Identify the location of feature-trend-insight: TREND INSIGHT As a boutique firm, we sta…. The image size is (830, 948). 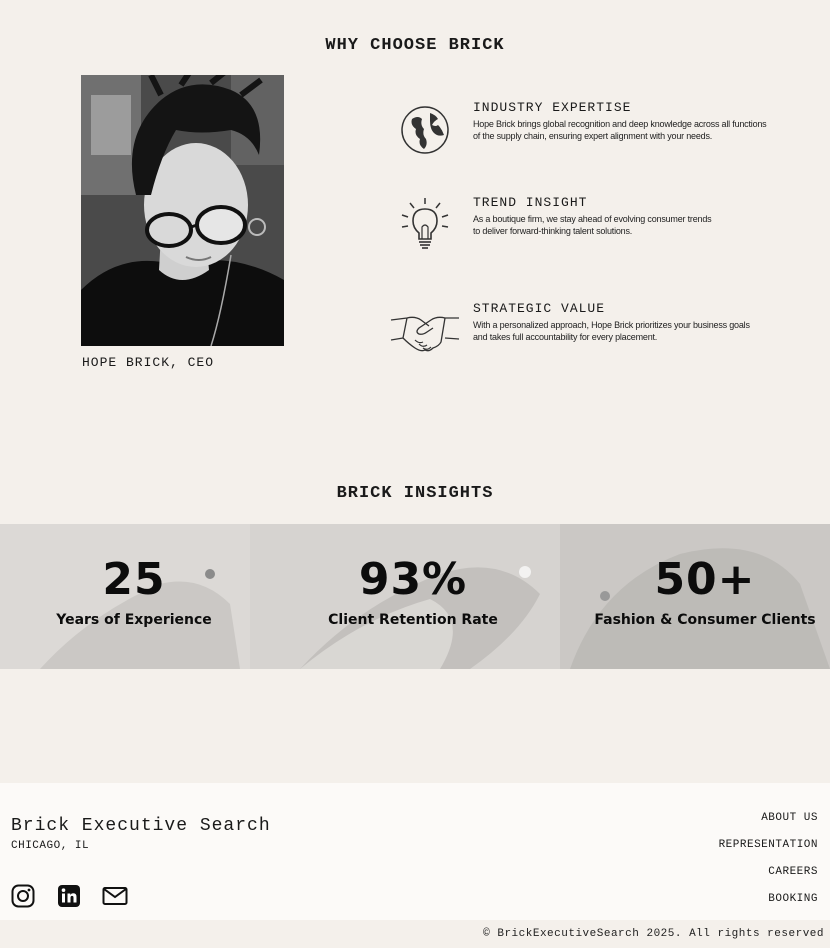
(598, 225).